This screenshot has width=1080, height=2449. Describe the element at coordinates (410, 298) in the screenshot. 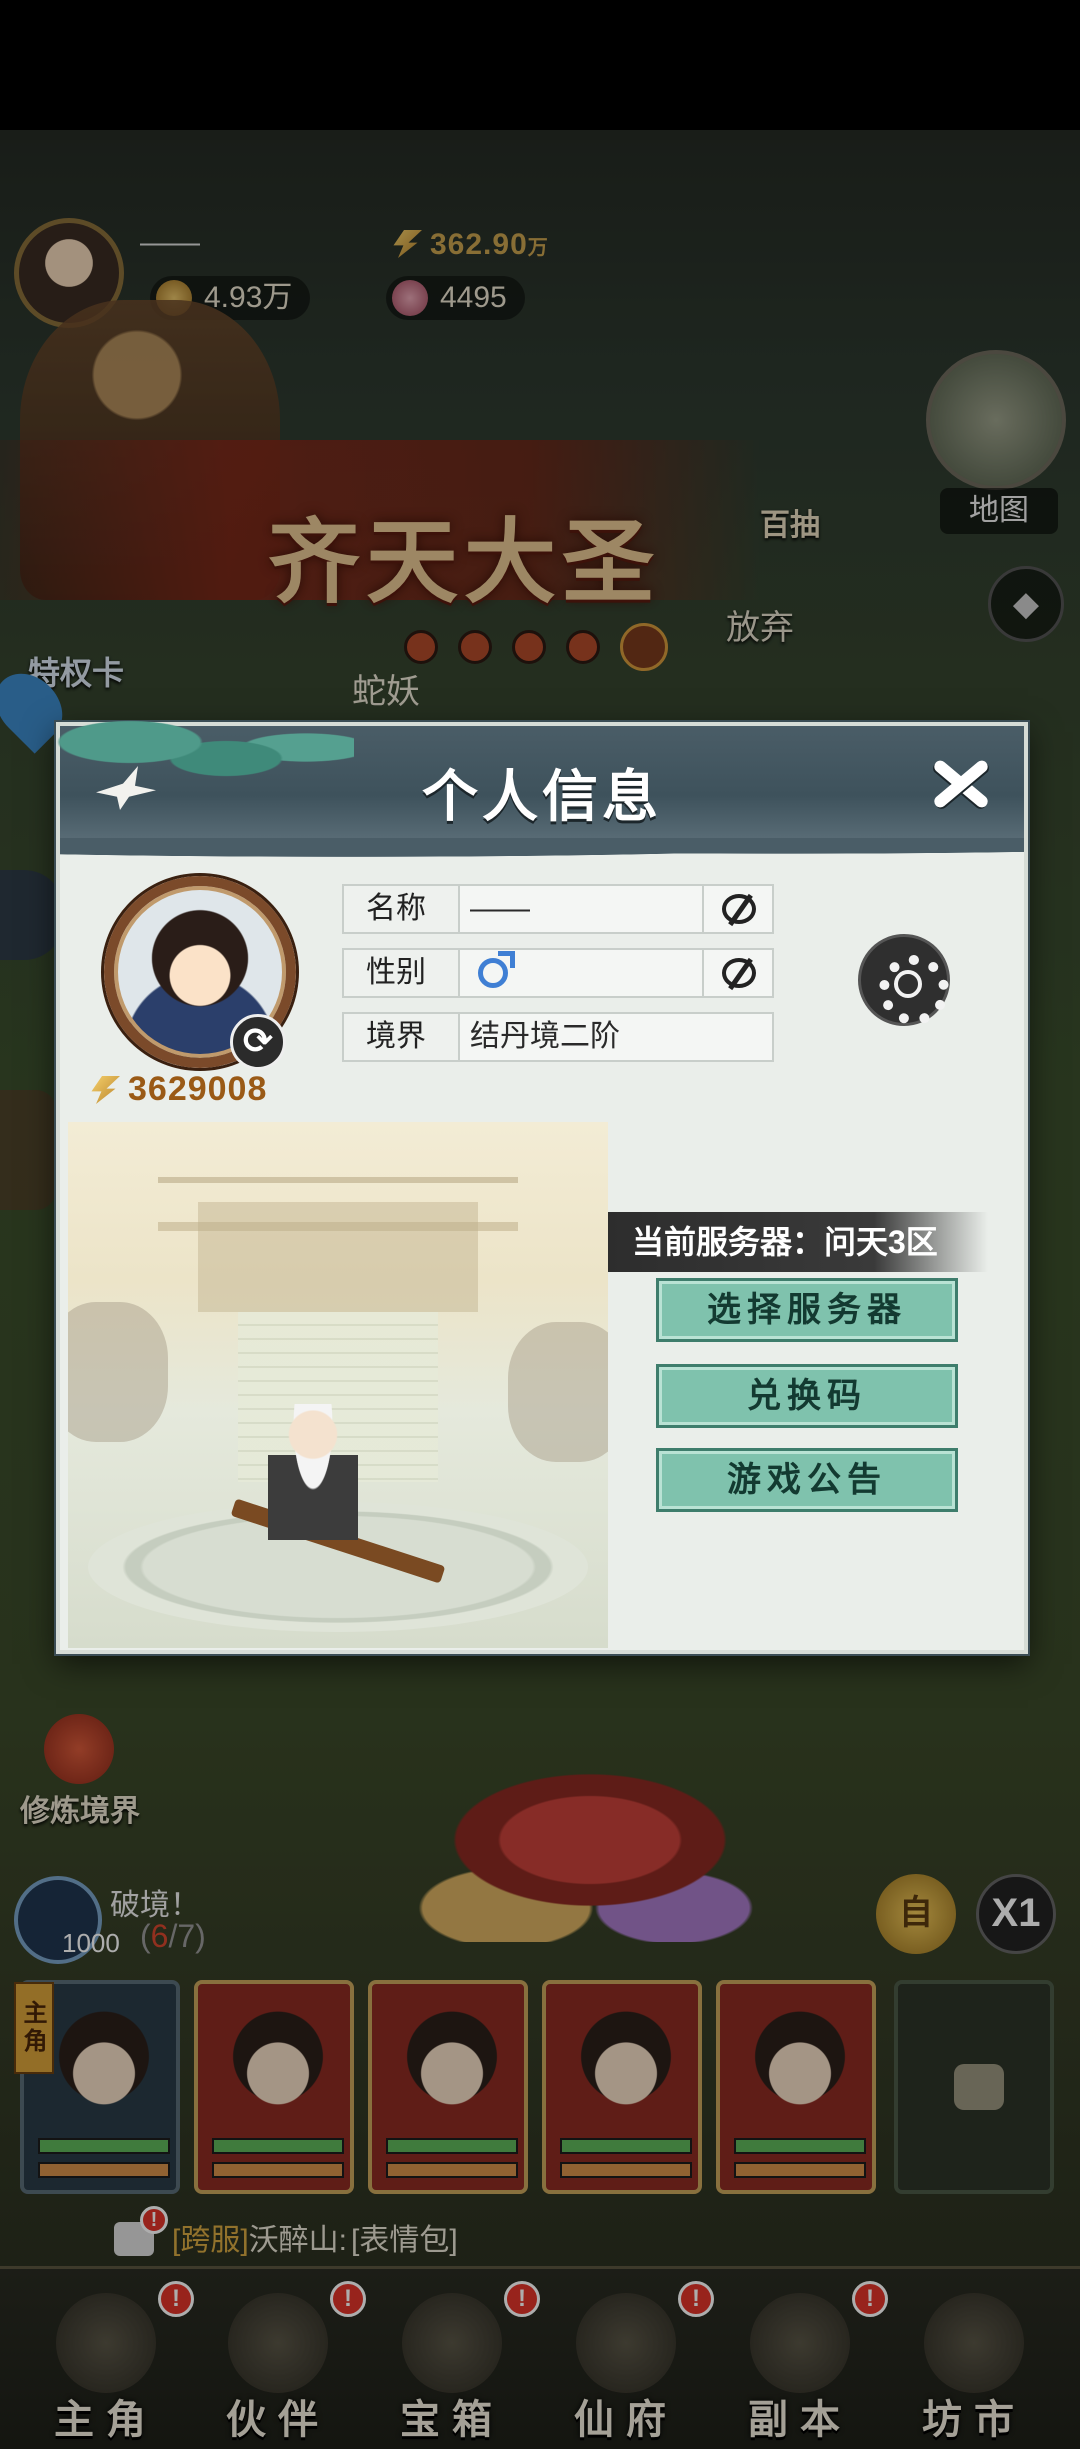

I see `peach-icon` at that location.